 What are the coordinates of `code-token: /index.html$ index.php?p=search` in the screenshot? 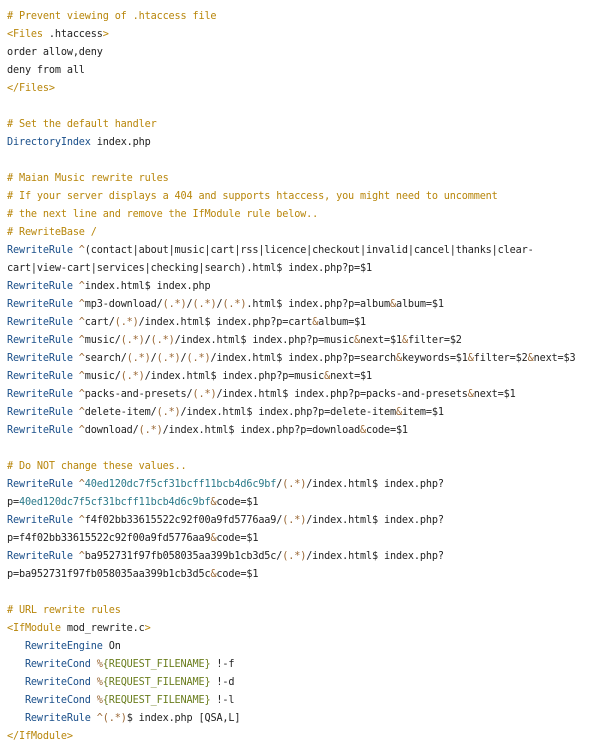 It's located at (303, 358).